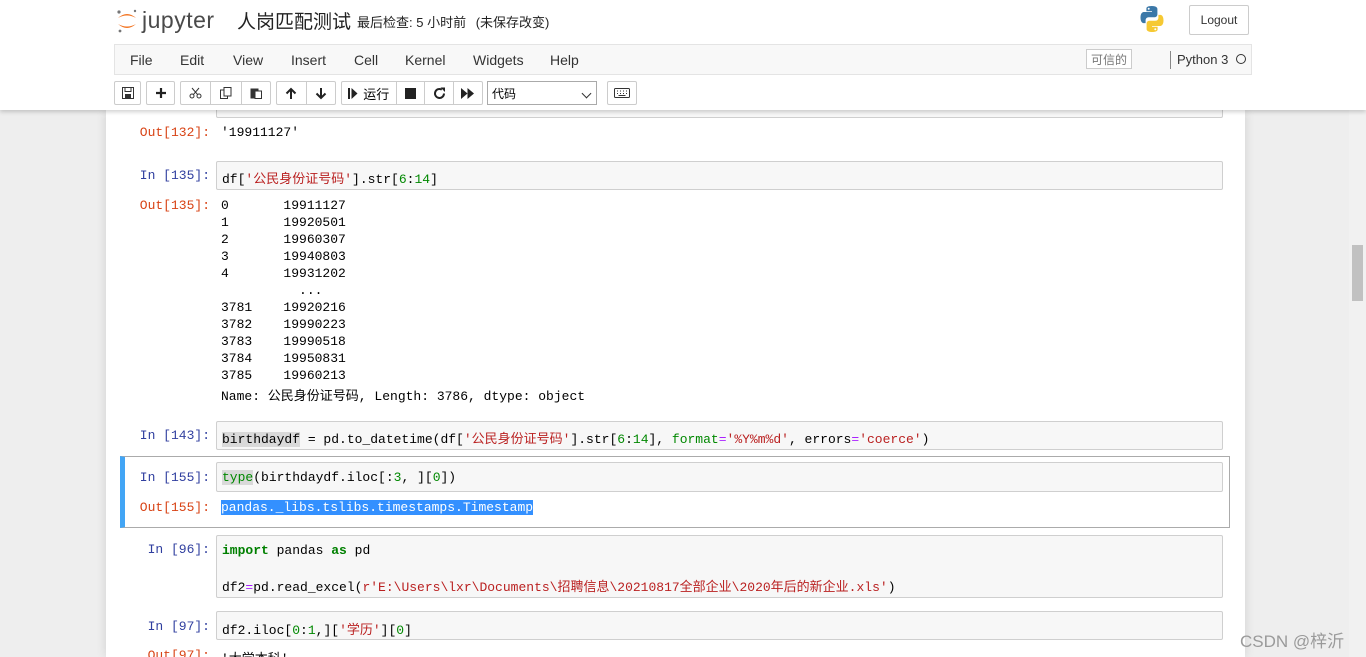 The height and width of the screenshot is (657, 1366). I want to click on move-up-button, so click(292, 93).